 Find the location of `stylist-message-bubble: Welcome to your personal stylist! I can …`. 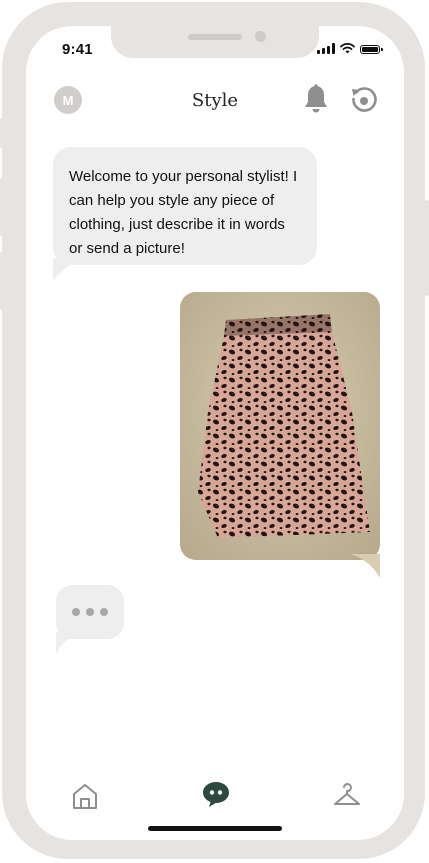

stylist-message-bubble: Welcome to your personal stylist! I can … is located at coordinates (185, 206).